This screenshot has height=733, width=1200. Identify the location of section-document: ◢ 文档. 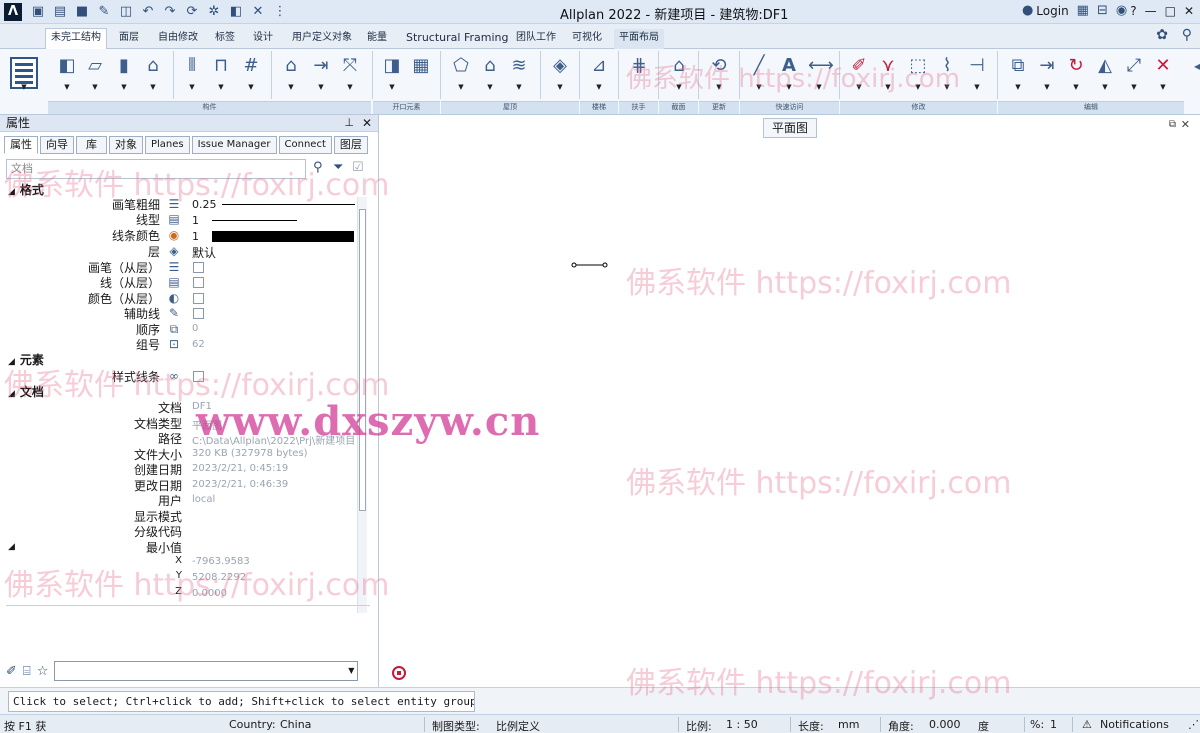
(26, 391).